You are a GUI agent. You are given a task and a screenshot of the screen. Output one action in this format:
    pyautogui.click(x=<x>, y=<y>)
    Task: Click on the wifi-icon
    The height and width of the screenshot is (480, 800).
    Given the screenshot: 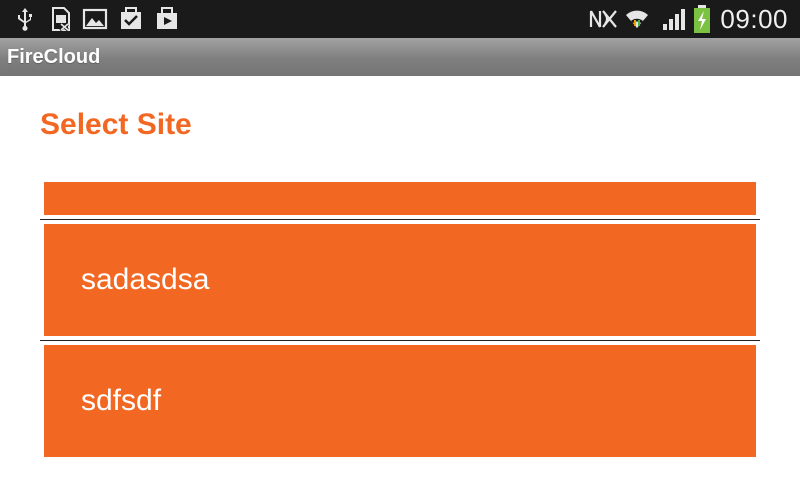 What is the action you would take?
    pyautogui.click(x=637, y=19)
    